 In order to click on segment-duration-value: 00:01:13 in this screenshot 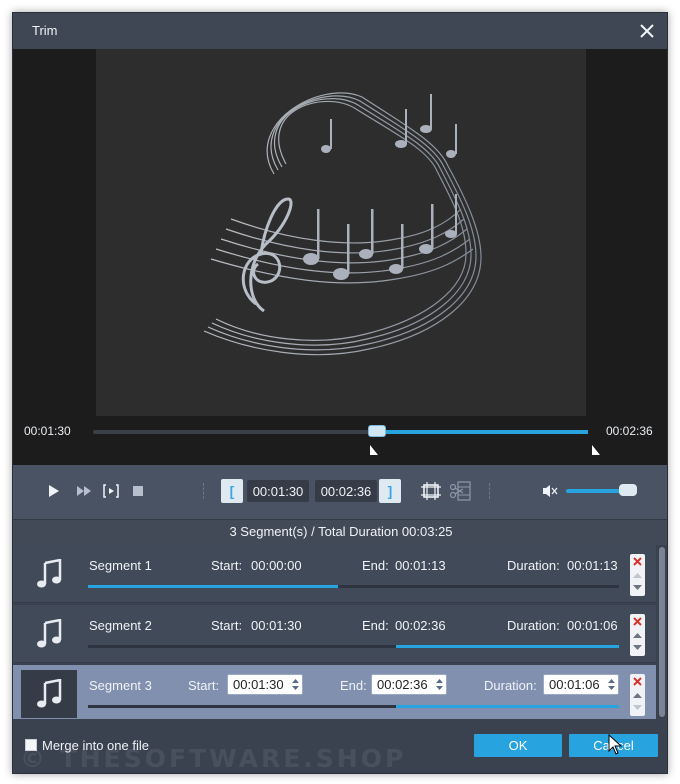, I will do `click(592, 565)`.